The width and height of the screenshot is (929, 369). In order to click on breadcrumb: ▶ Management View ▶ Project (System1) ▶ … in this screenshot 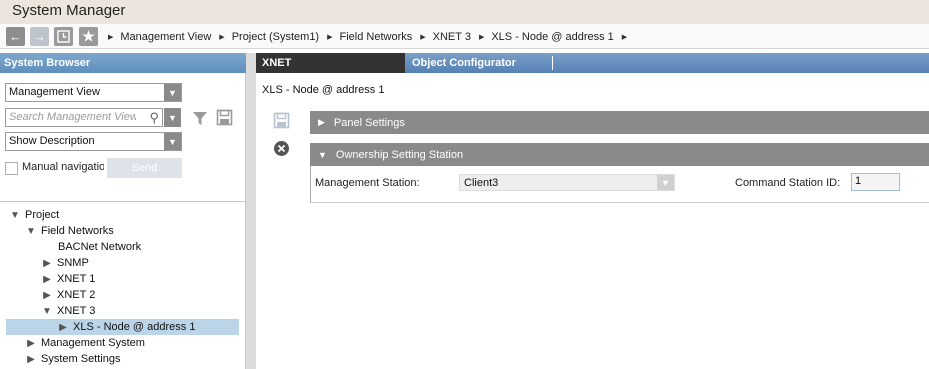, I will do `click(369, 37)`.